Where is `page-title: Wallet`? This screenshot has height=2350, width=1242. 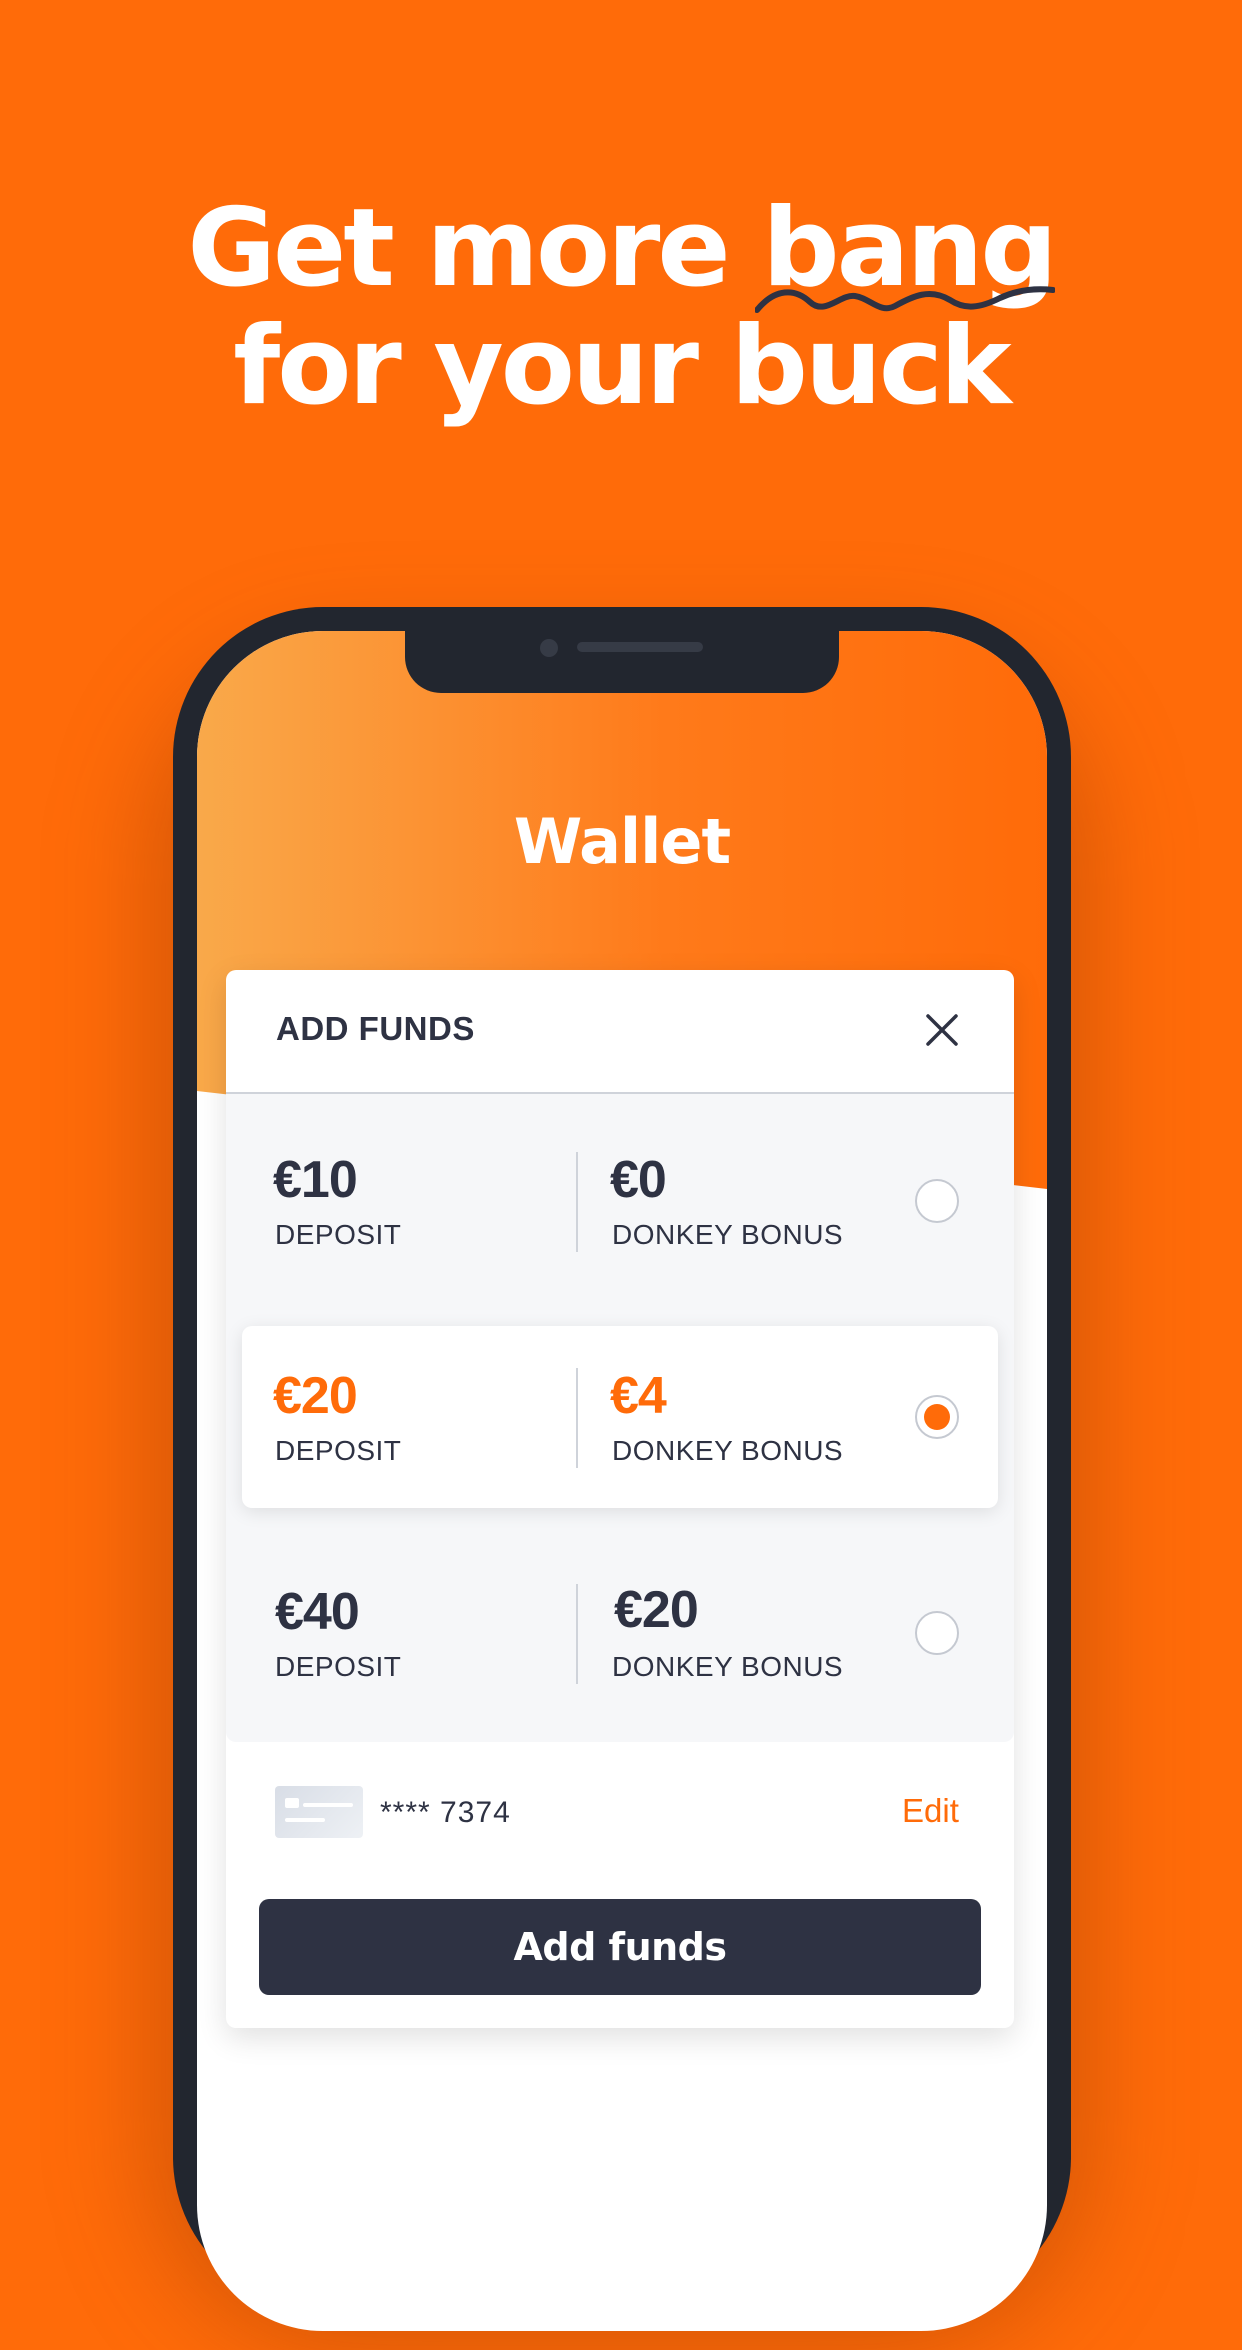 page-title: Wallet is located at coordinates (622, 841).